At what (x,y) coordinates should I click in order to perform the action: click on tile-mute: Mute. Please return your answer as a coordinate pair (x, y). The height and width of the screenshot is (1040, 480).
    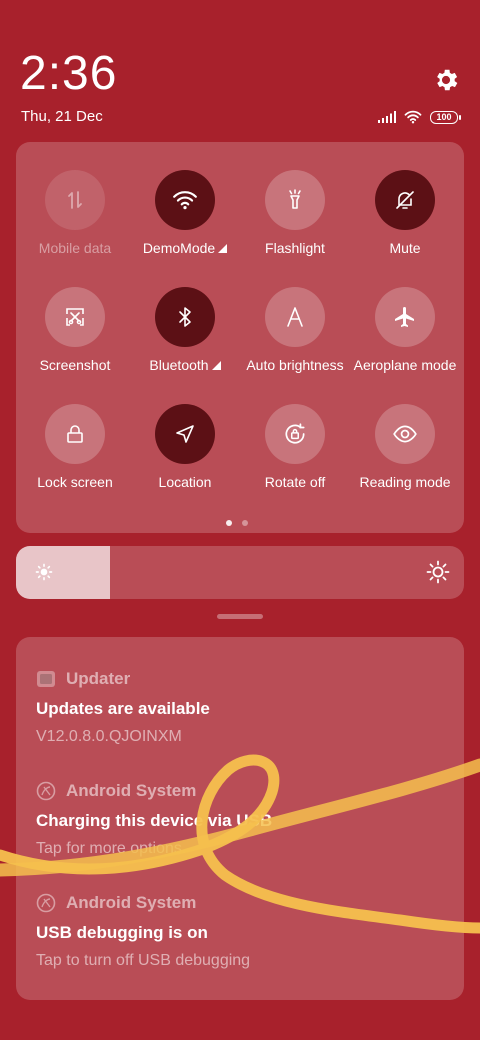
    Looking at the image, I should click on (405, 199).